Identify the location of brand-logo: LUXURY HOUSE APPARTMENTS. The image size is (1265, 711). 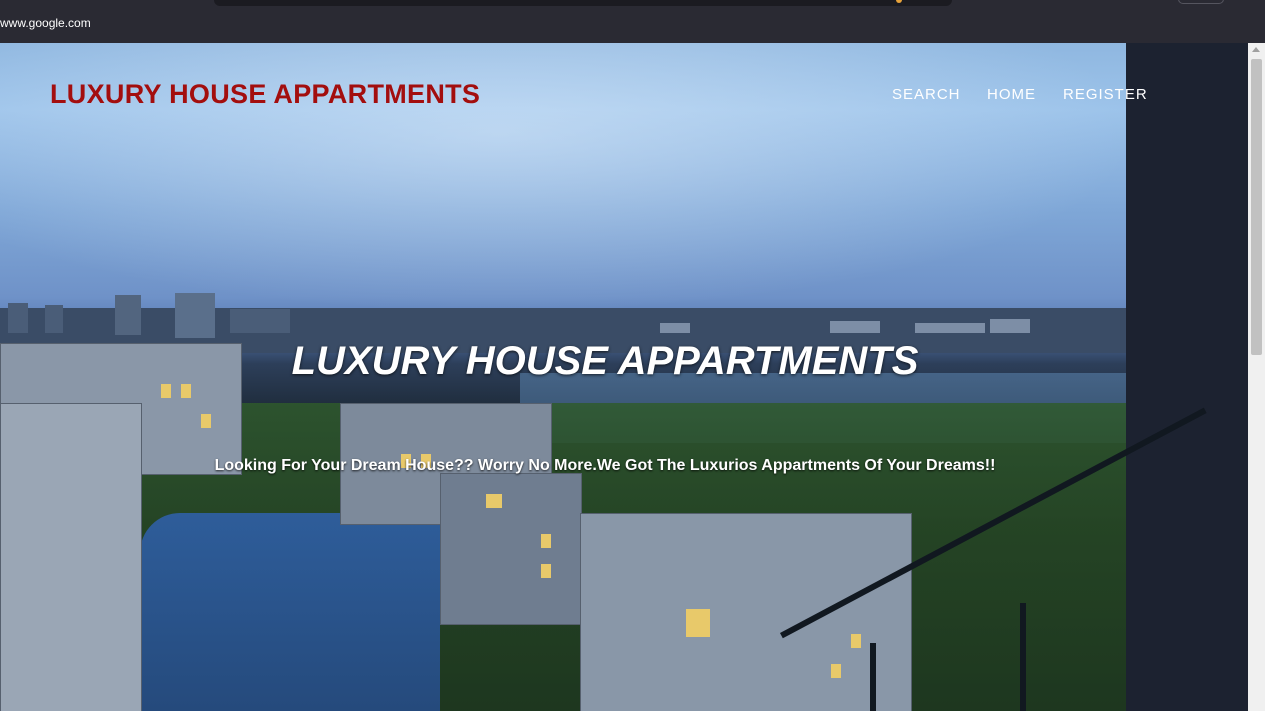
(265, 94).